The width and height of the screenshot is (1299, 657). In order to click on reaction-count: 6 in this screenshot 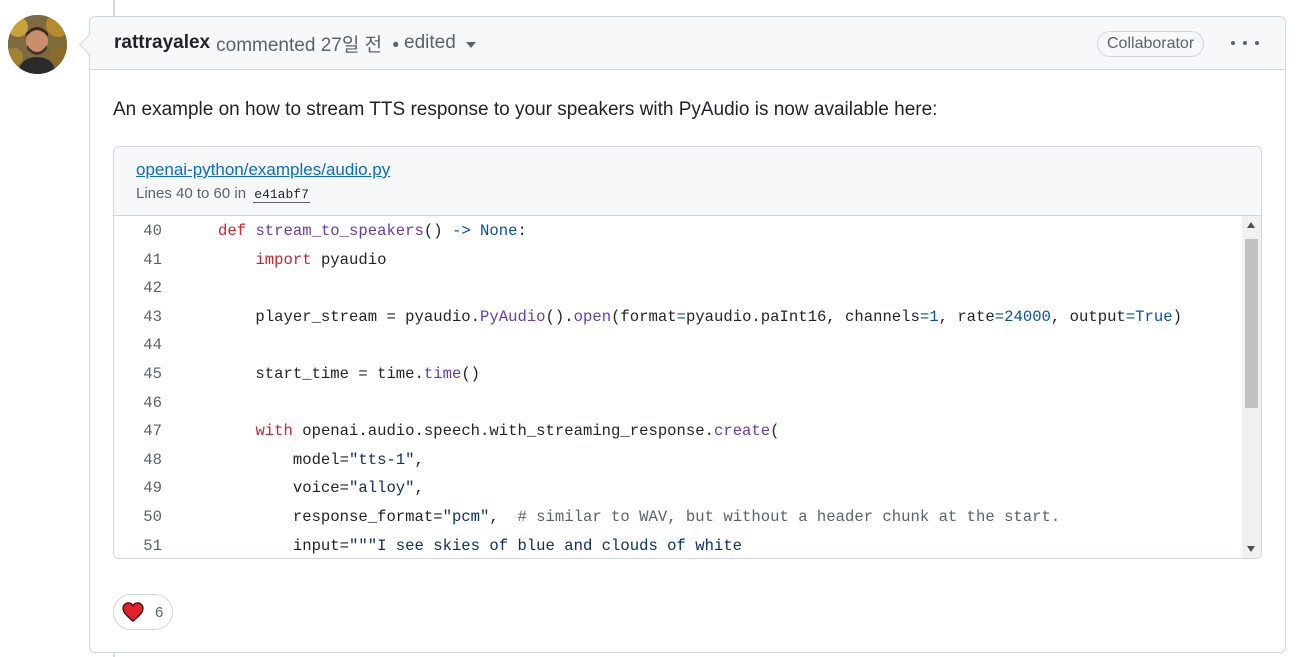, I will do `click(159, 612)`.